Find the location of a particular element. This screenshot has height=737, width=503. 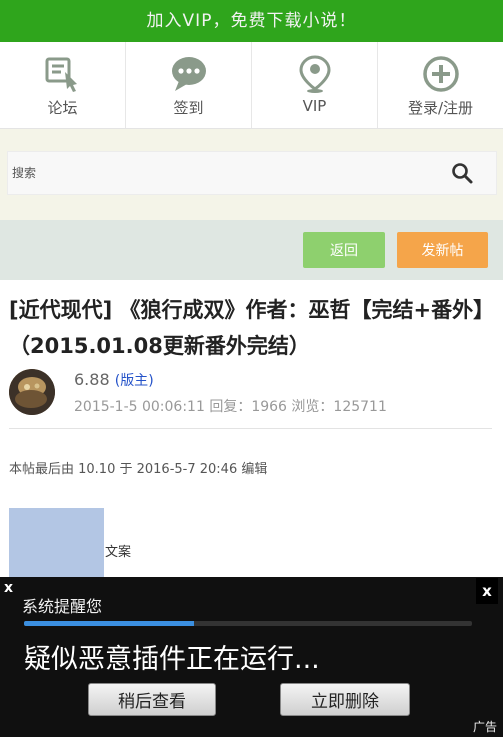

chat-bubble-icon is located at coordinates (188, 74).